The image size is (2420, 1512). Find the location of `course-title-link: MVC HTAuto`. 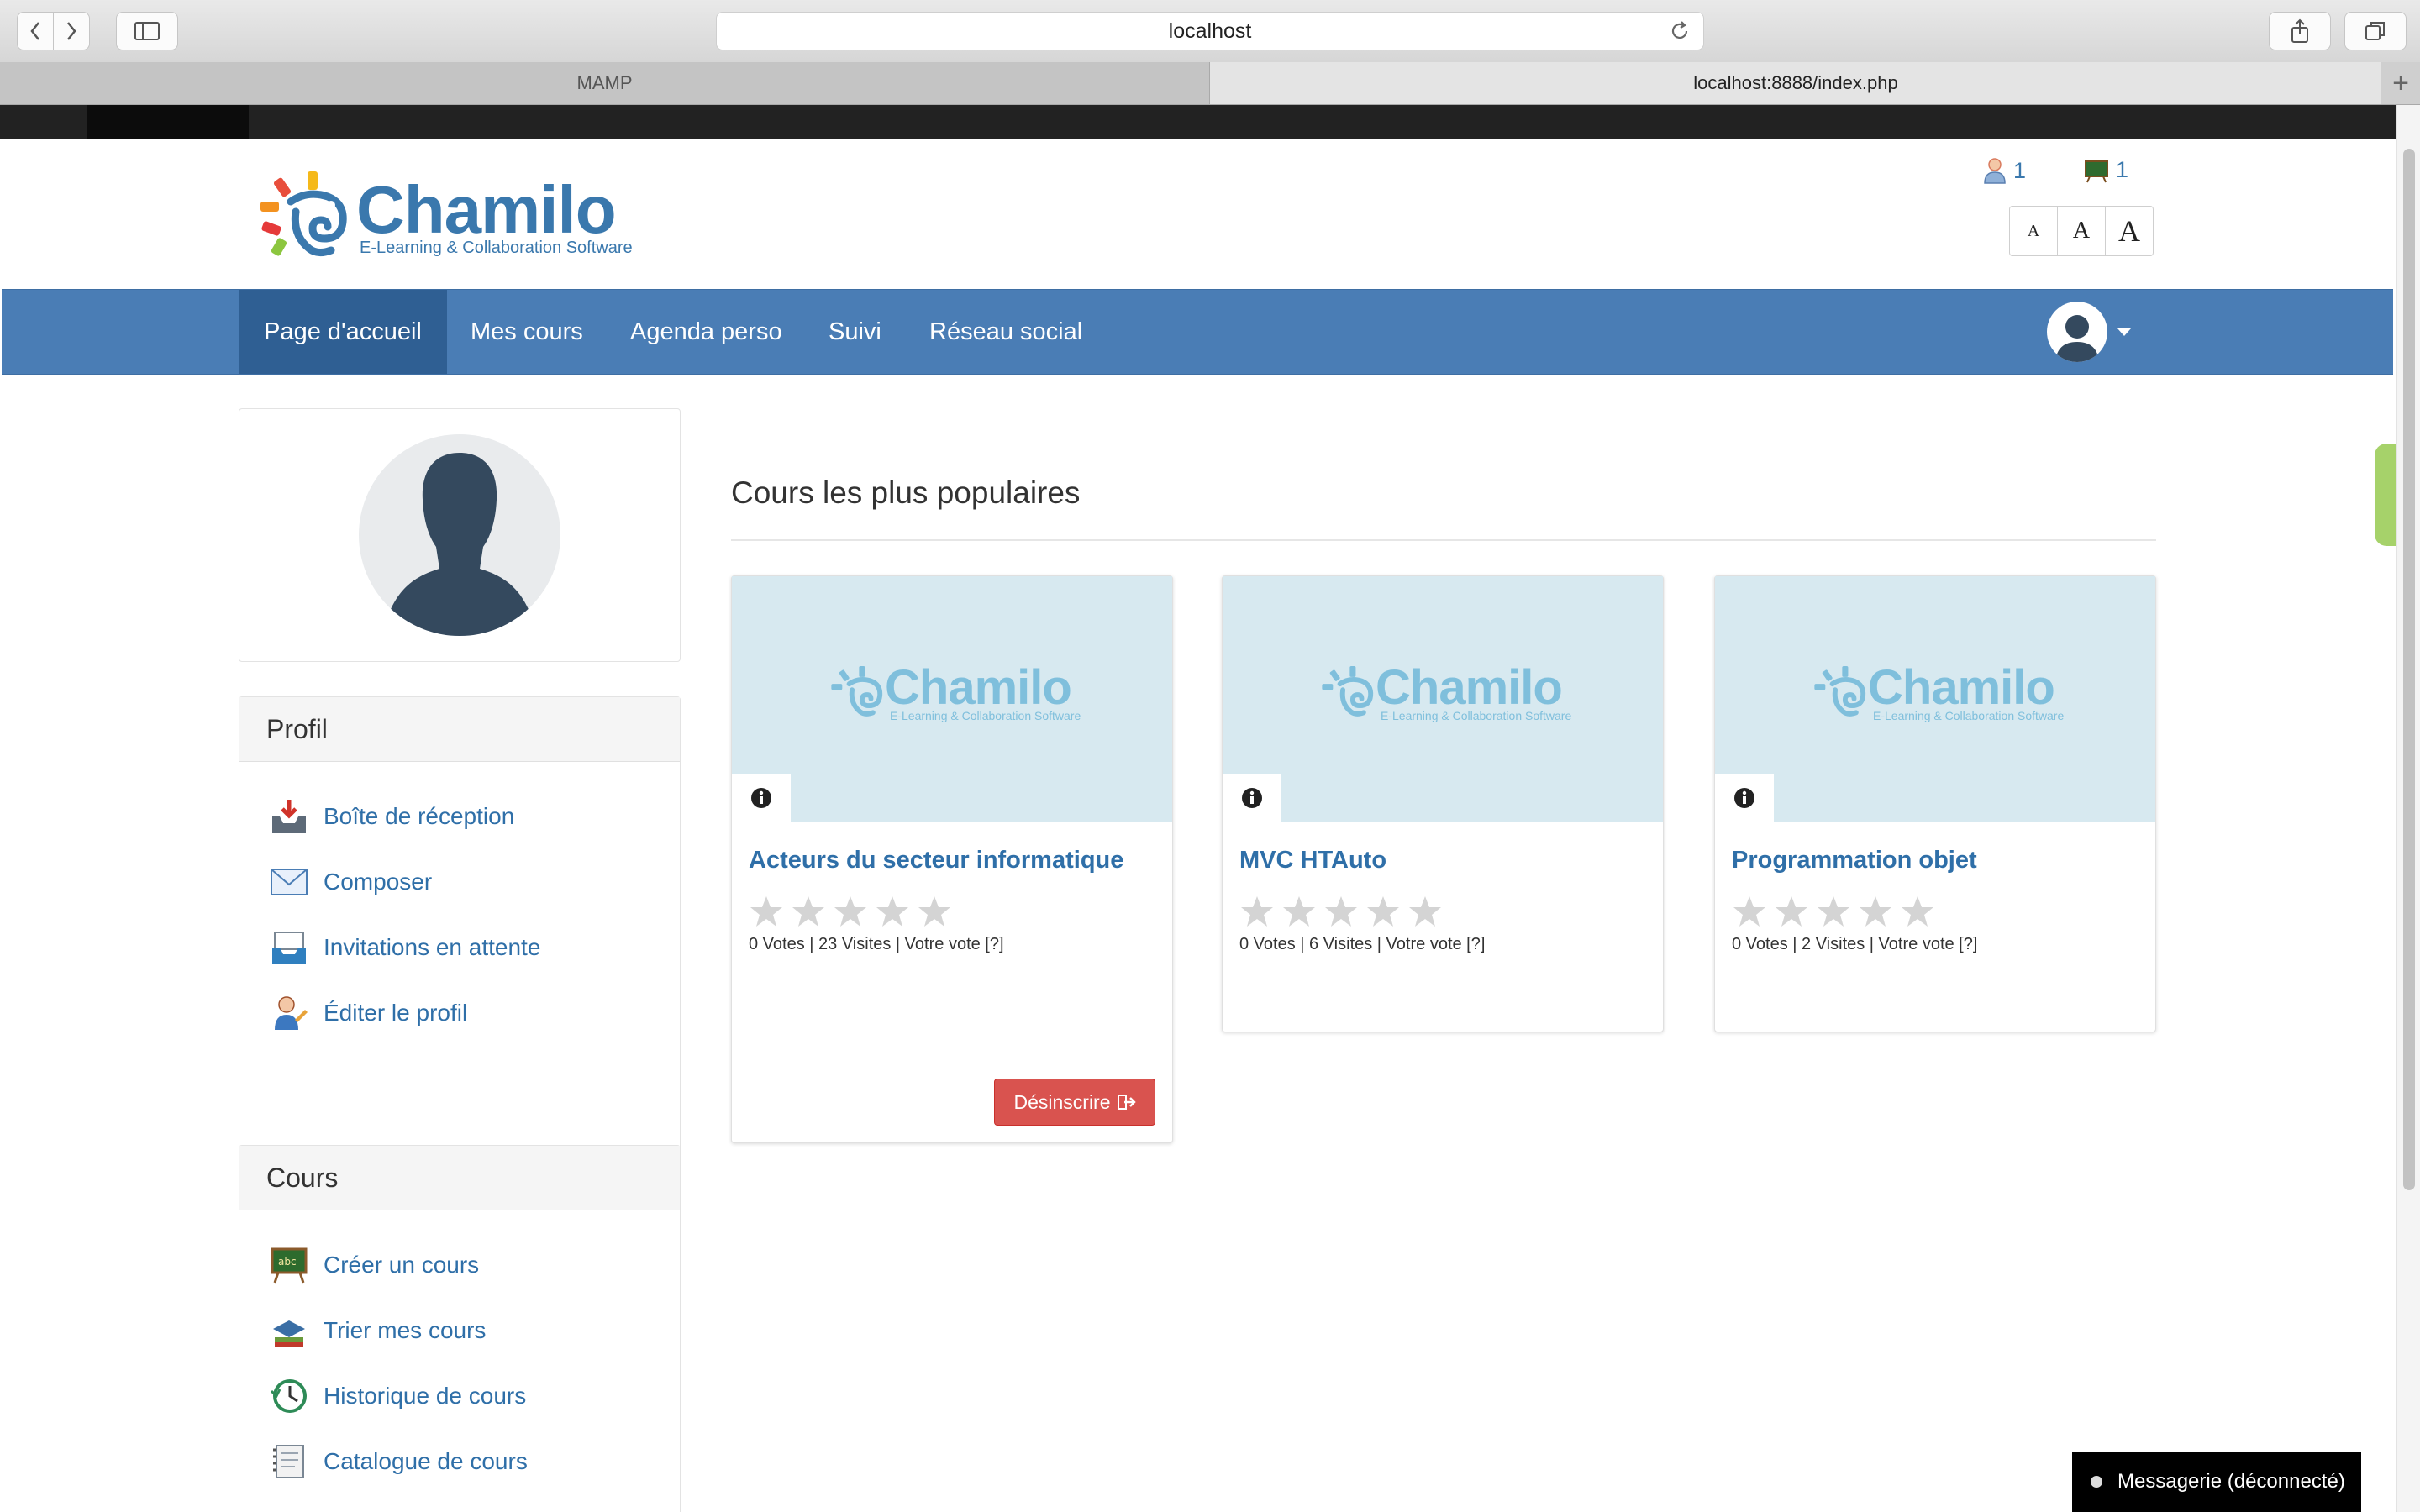

course-title-link: MVC HTAuto is located at coordinates (1443, 848).